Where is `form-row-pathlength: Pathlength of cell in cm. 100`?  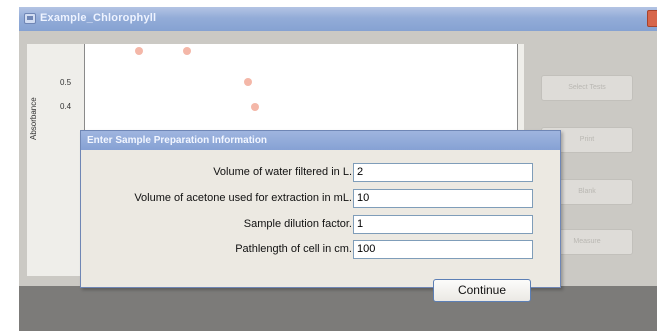 form-row-pathlength: Pathlength of cell in cm. 100 is located at coordinates (320, 250).